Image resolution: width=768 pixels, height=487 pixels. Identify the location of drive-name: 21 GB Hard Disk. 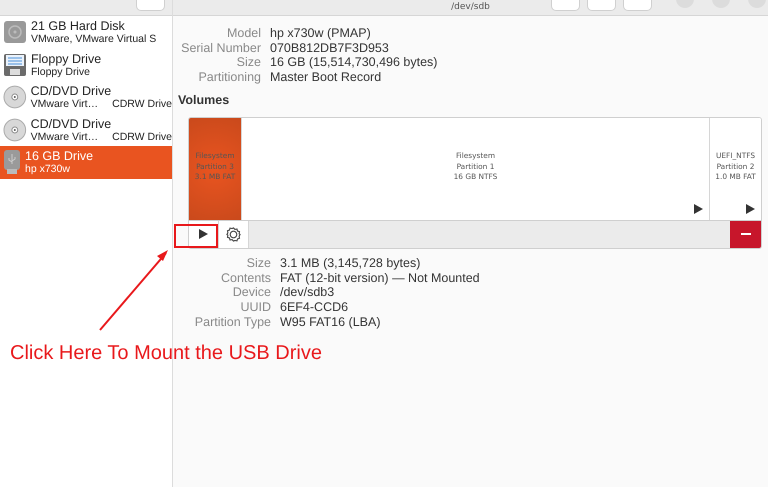
(78, 26).